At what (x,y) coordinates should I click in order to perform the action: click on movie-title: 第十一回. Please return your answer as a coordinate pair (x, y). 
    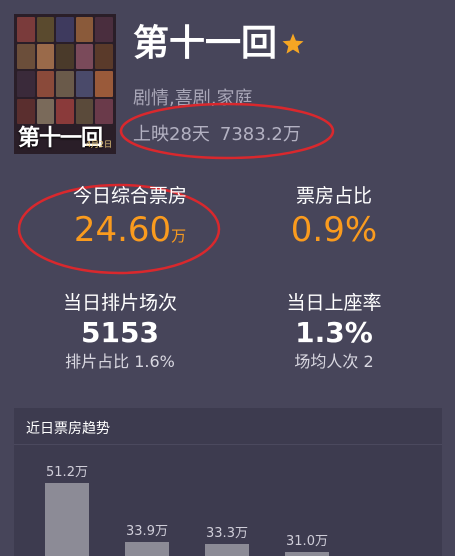
    Looking at the image, I should click on (205, 43).